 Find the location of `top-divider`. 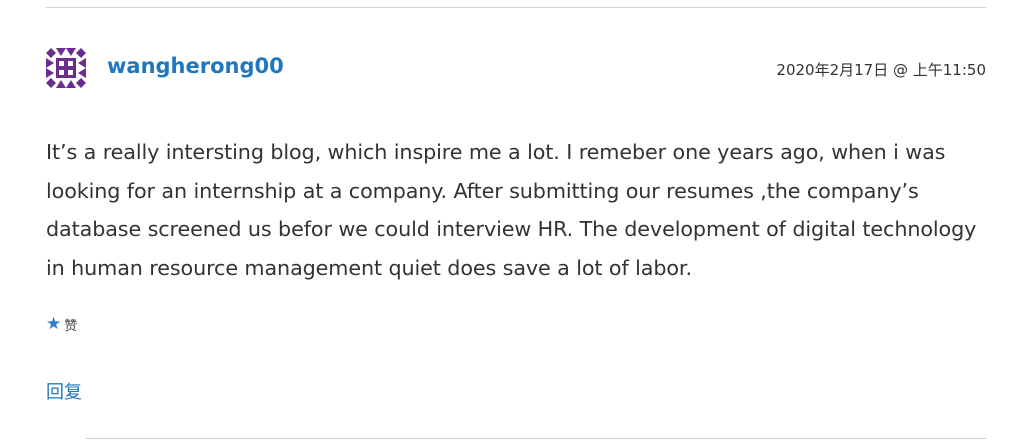

top-divider is located at coordinates (516, 7).